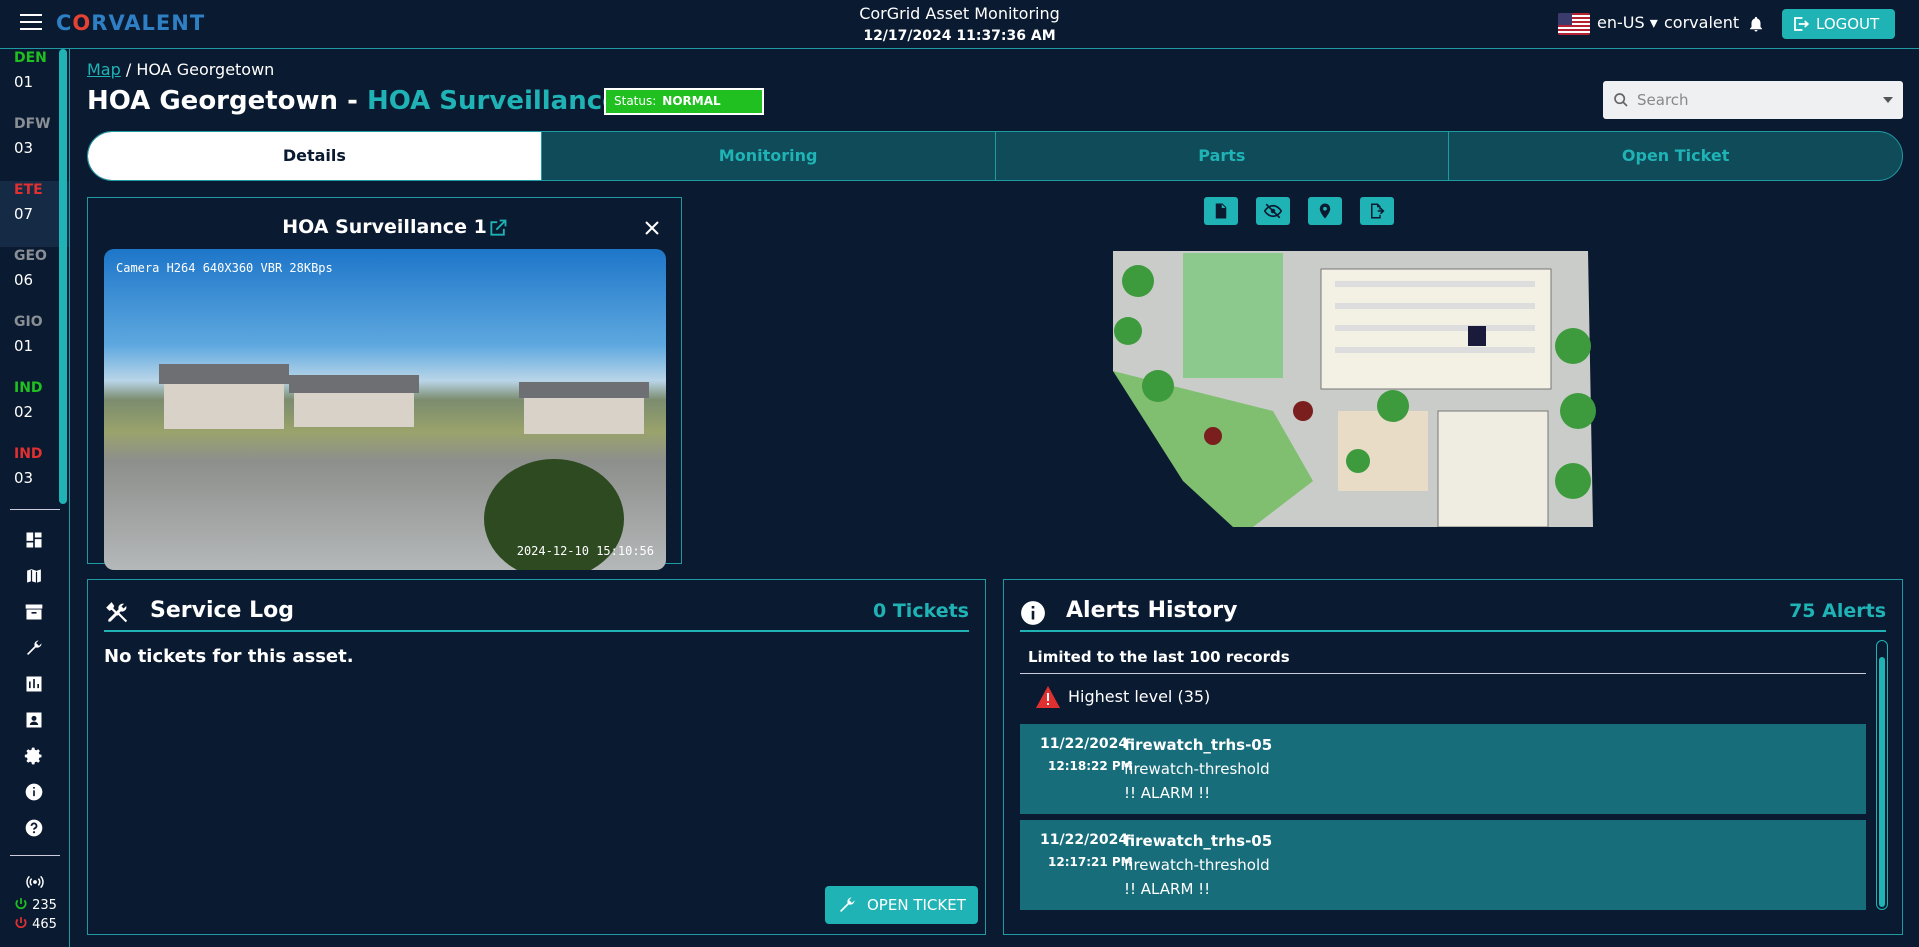 The height and width of the screenshot is (947, 1919). I want to click on locate-button, so click(1325, 211).